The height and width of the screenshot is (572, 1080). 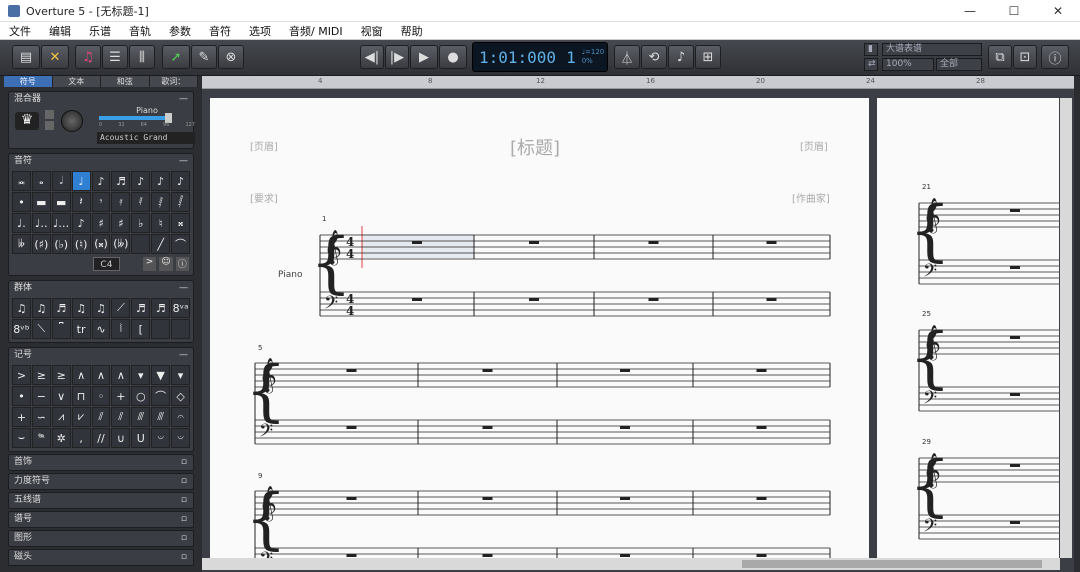 What do you see at coordinates (101, 329) in the screenshot?
I see `wave-icon: ∿` at bounding box center [101, 329].